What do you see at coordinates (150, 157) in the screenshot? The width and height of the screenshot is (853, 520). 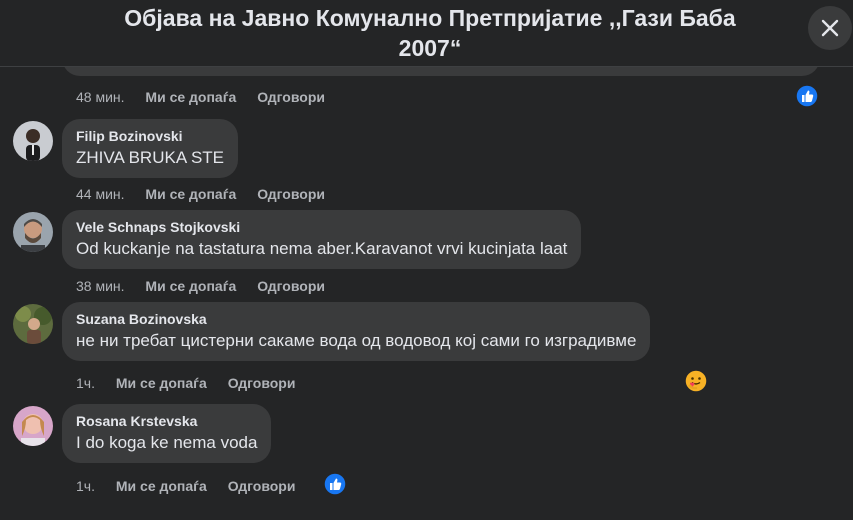 I see `comment-text: ZHIVA BRUKA STE` at bounding box center [150, 157].